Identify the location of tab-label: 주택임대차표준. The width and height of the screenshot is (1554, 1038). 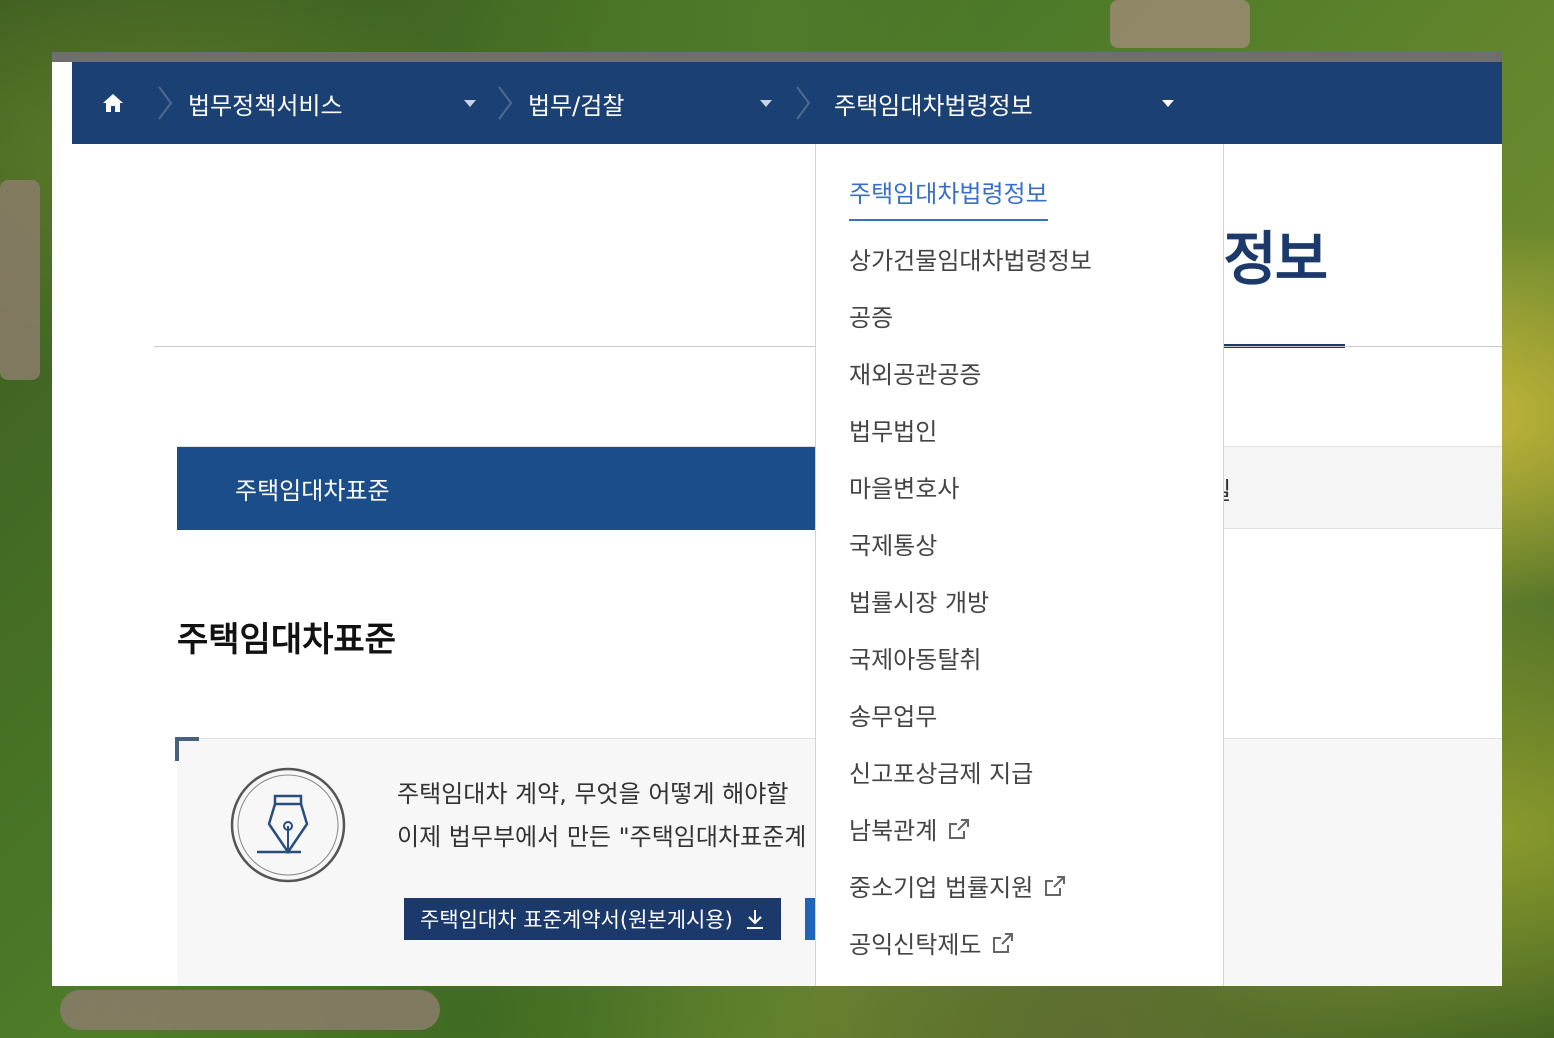
(312, 491).